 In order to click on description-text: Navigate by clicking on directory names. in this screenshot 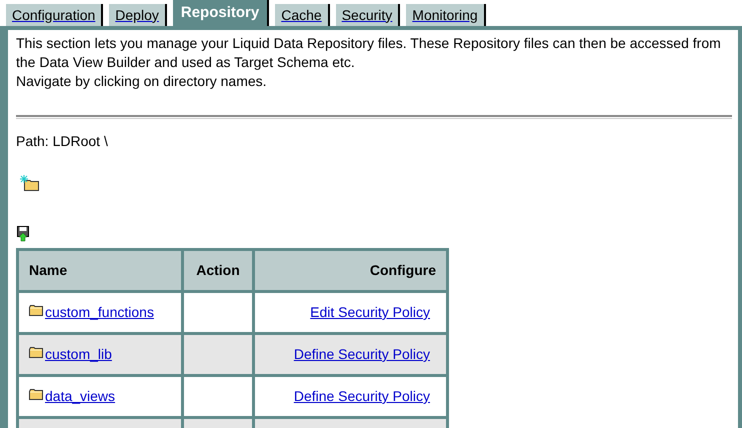, I will do `click(142, 81)`.